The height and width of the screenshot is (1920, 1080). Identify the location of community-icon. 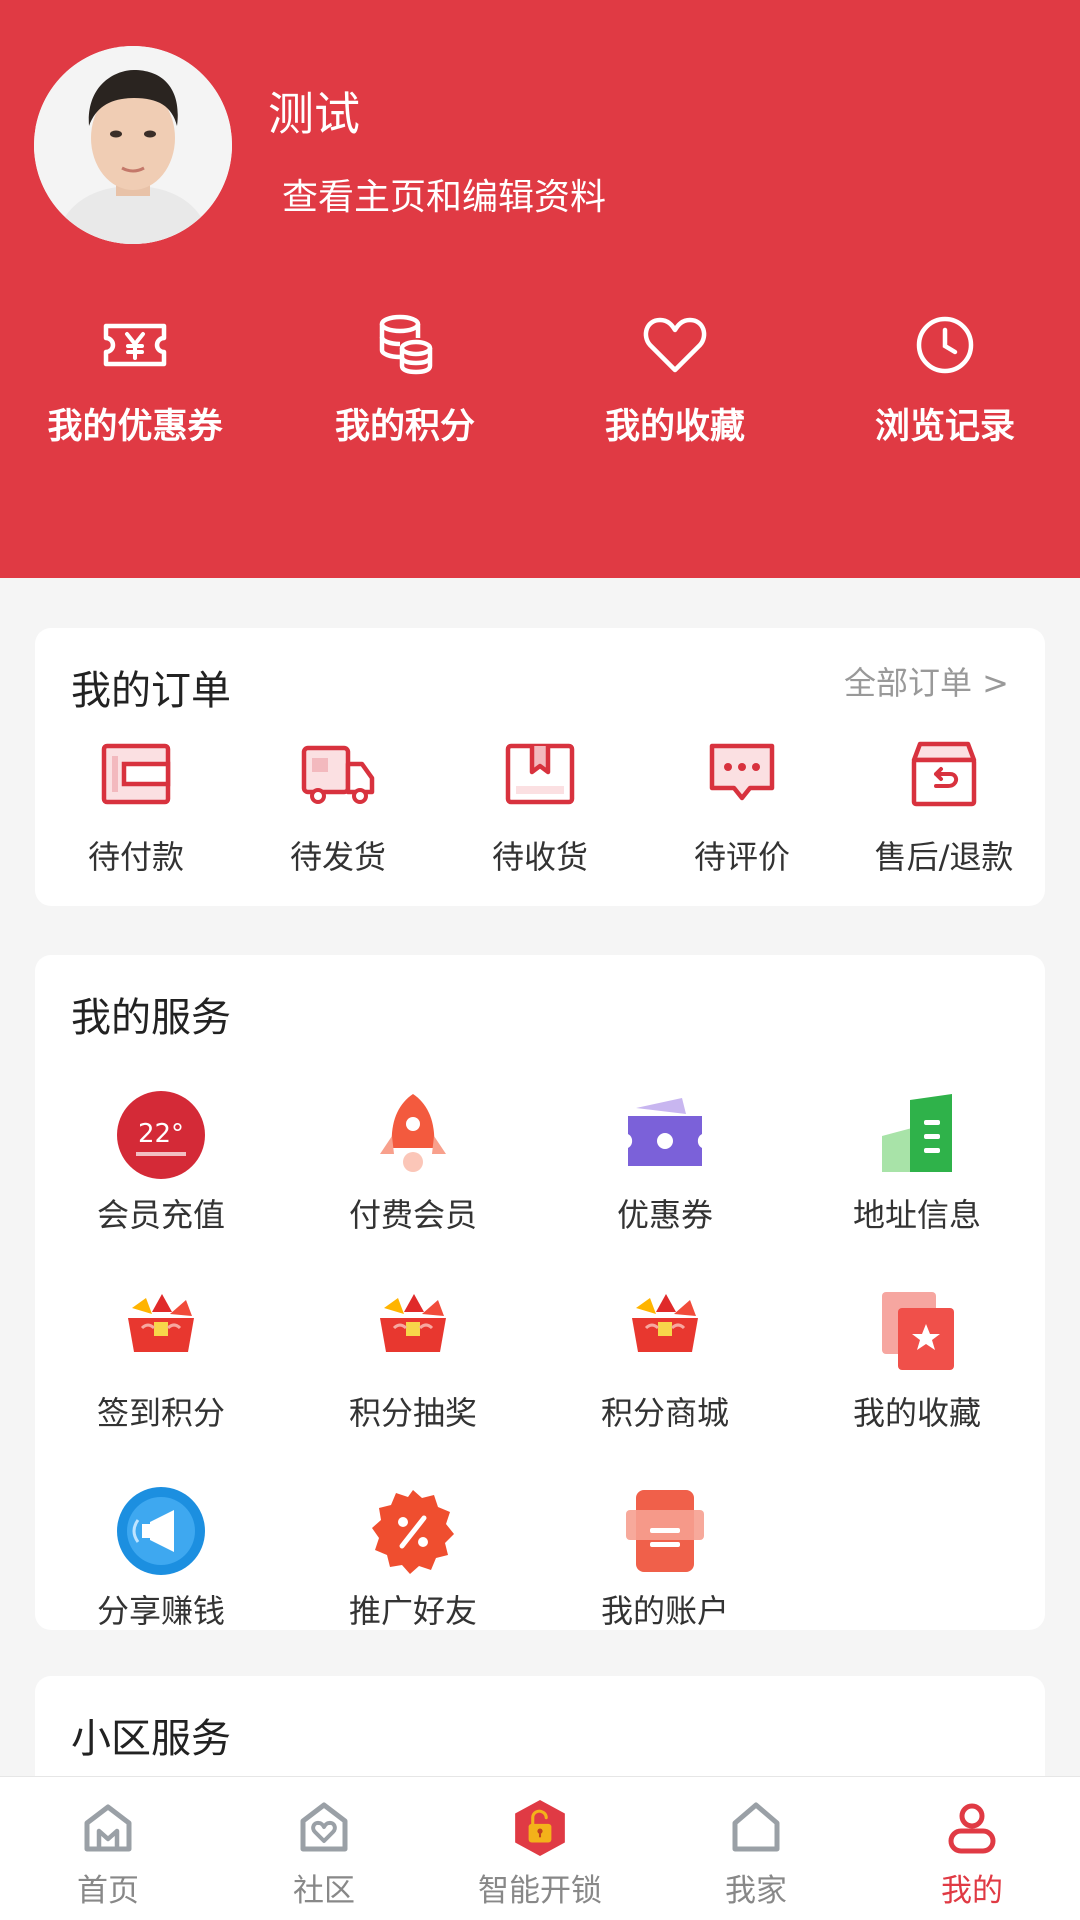
(324, 1827).